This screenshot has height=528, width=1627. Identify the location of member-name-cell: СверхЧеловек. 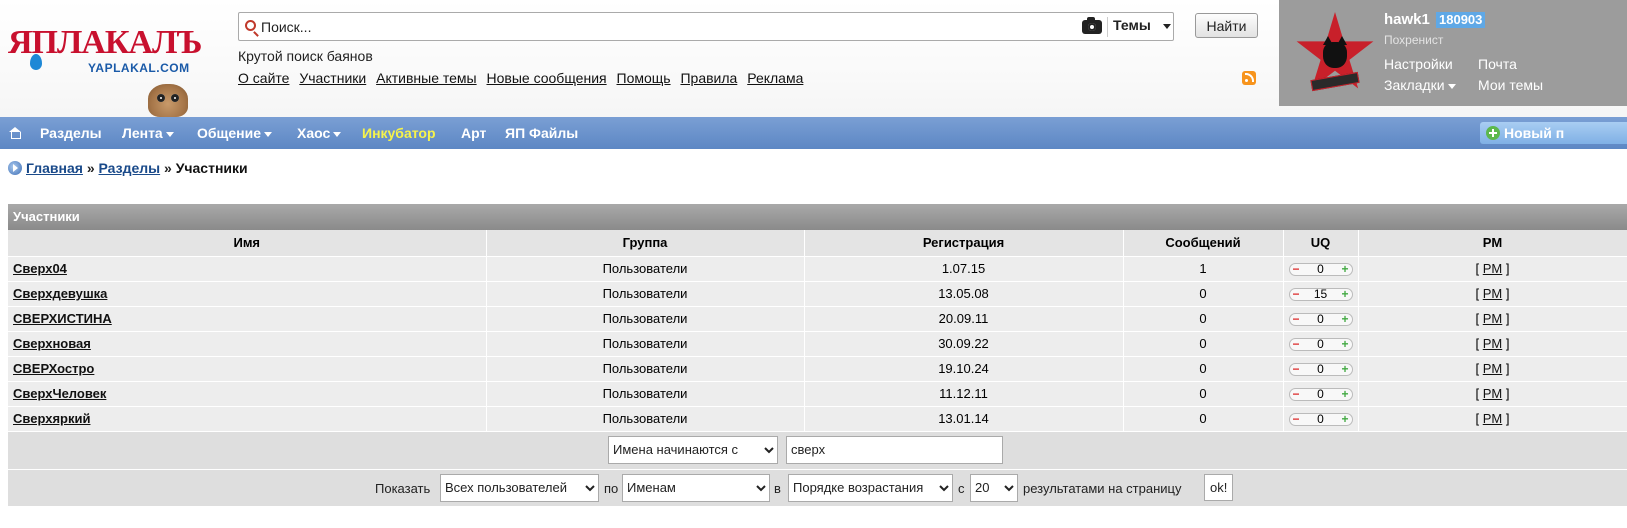
(247, 394).